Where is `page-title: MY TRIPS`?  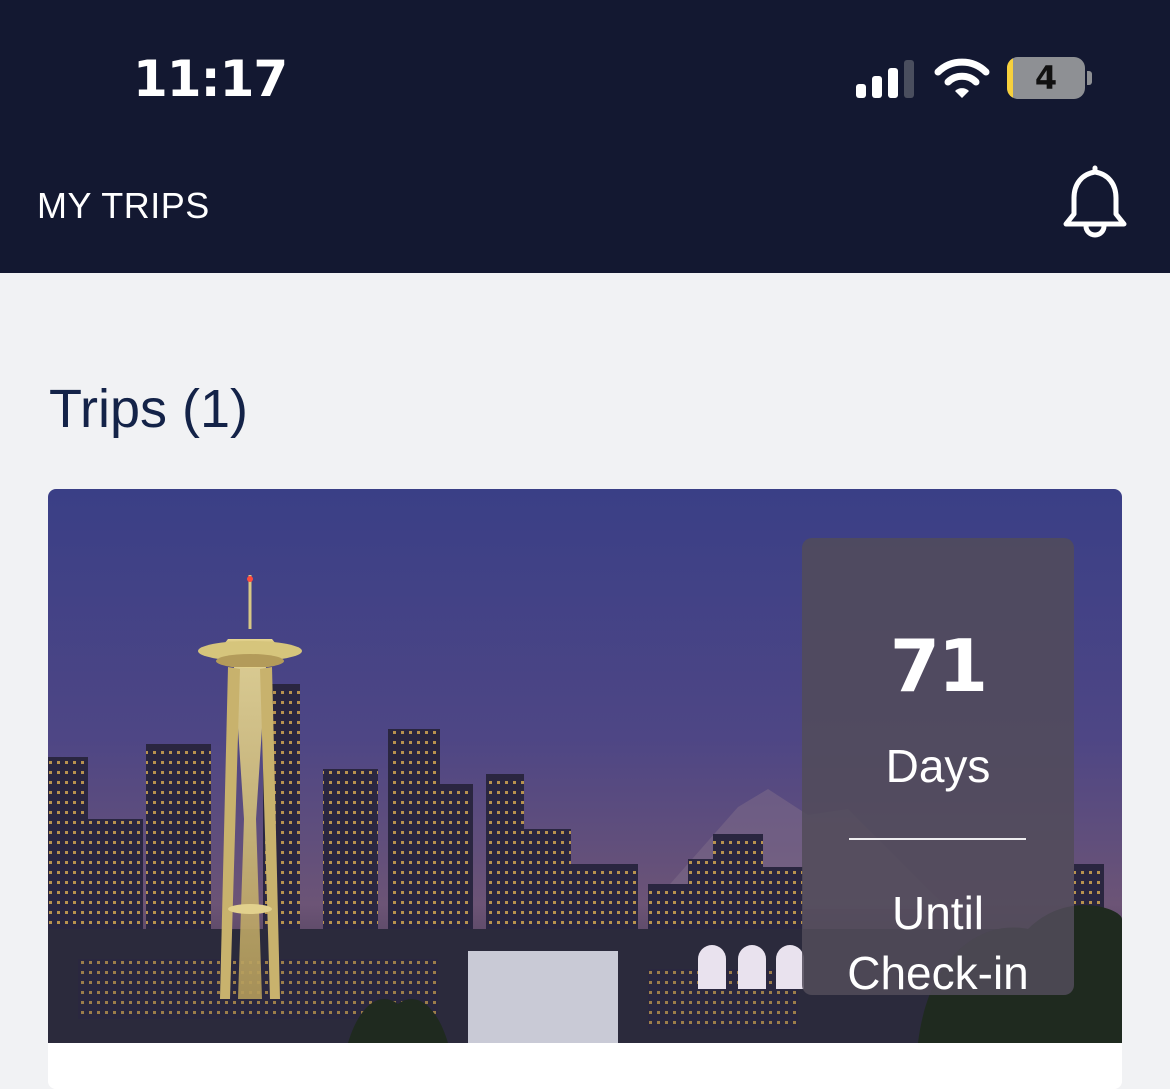
page-title: MY TRIPS is located at coordinates (123, 205).